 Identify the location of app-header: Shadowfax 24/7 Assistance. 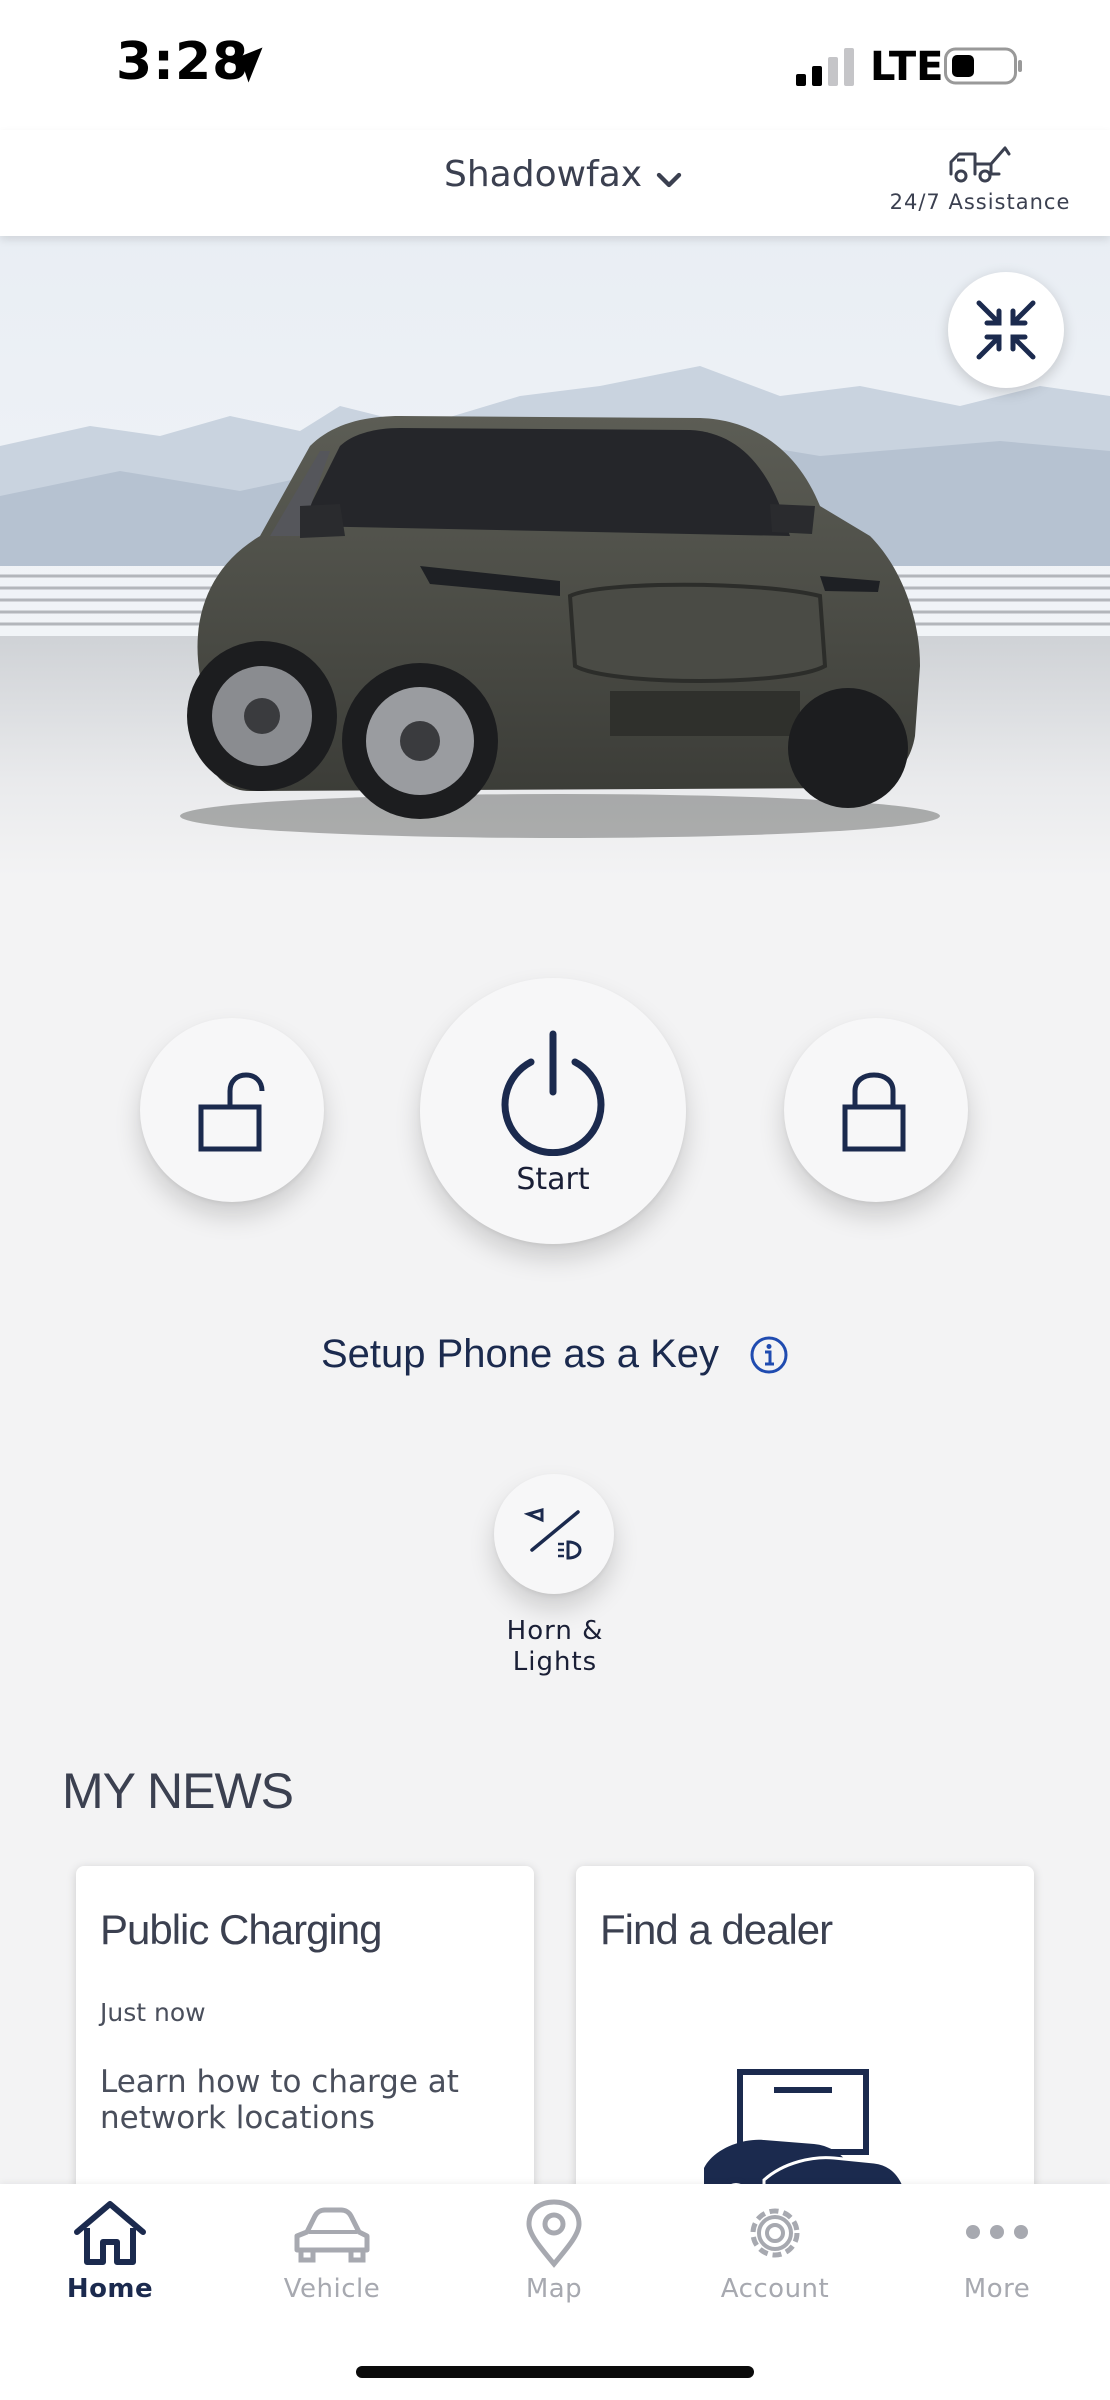
(555, 183).